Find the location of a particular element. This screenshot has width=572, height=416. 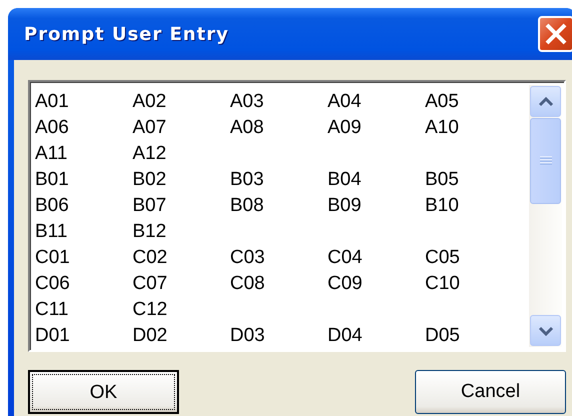

list-item: A05 is located at coordinates (473, 102).